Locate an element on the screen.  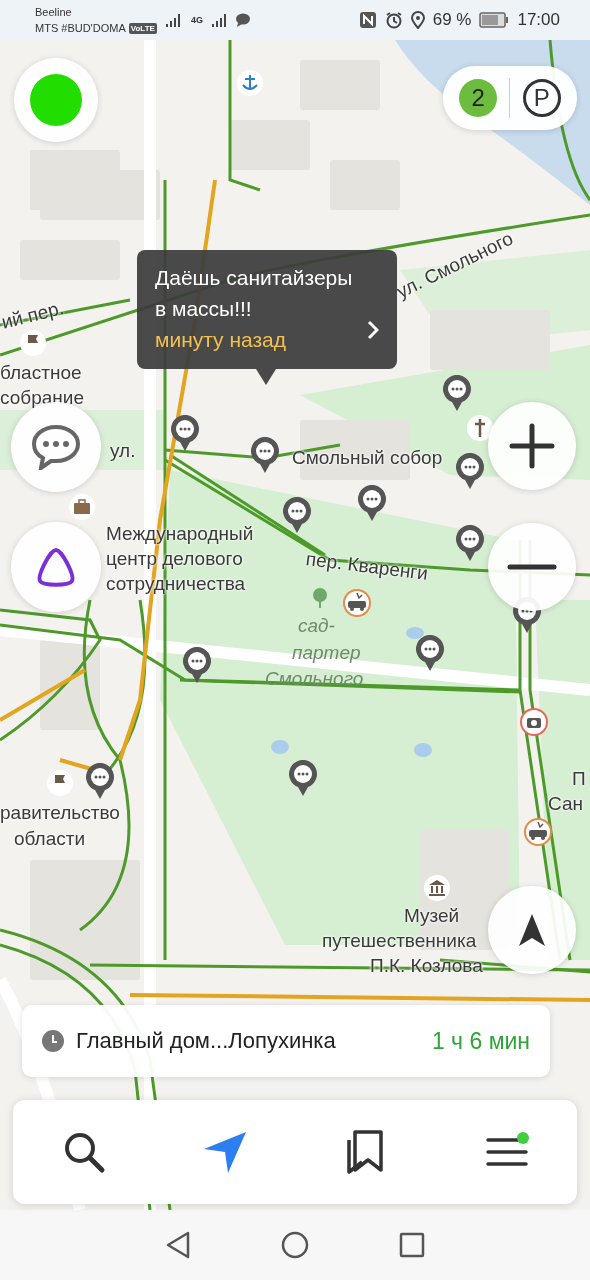
place-label: Сан is located at coordinates (565, 804).